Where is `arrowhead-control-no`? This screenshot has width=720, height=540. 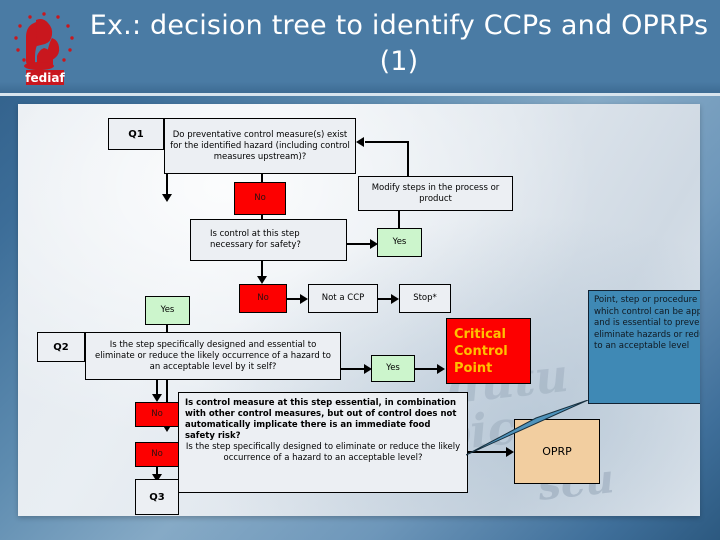 arrowhead-control-no is located at coordinates (262, 280).